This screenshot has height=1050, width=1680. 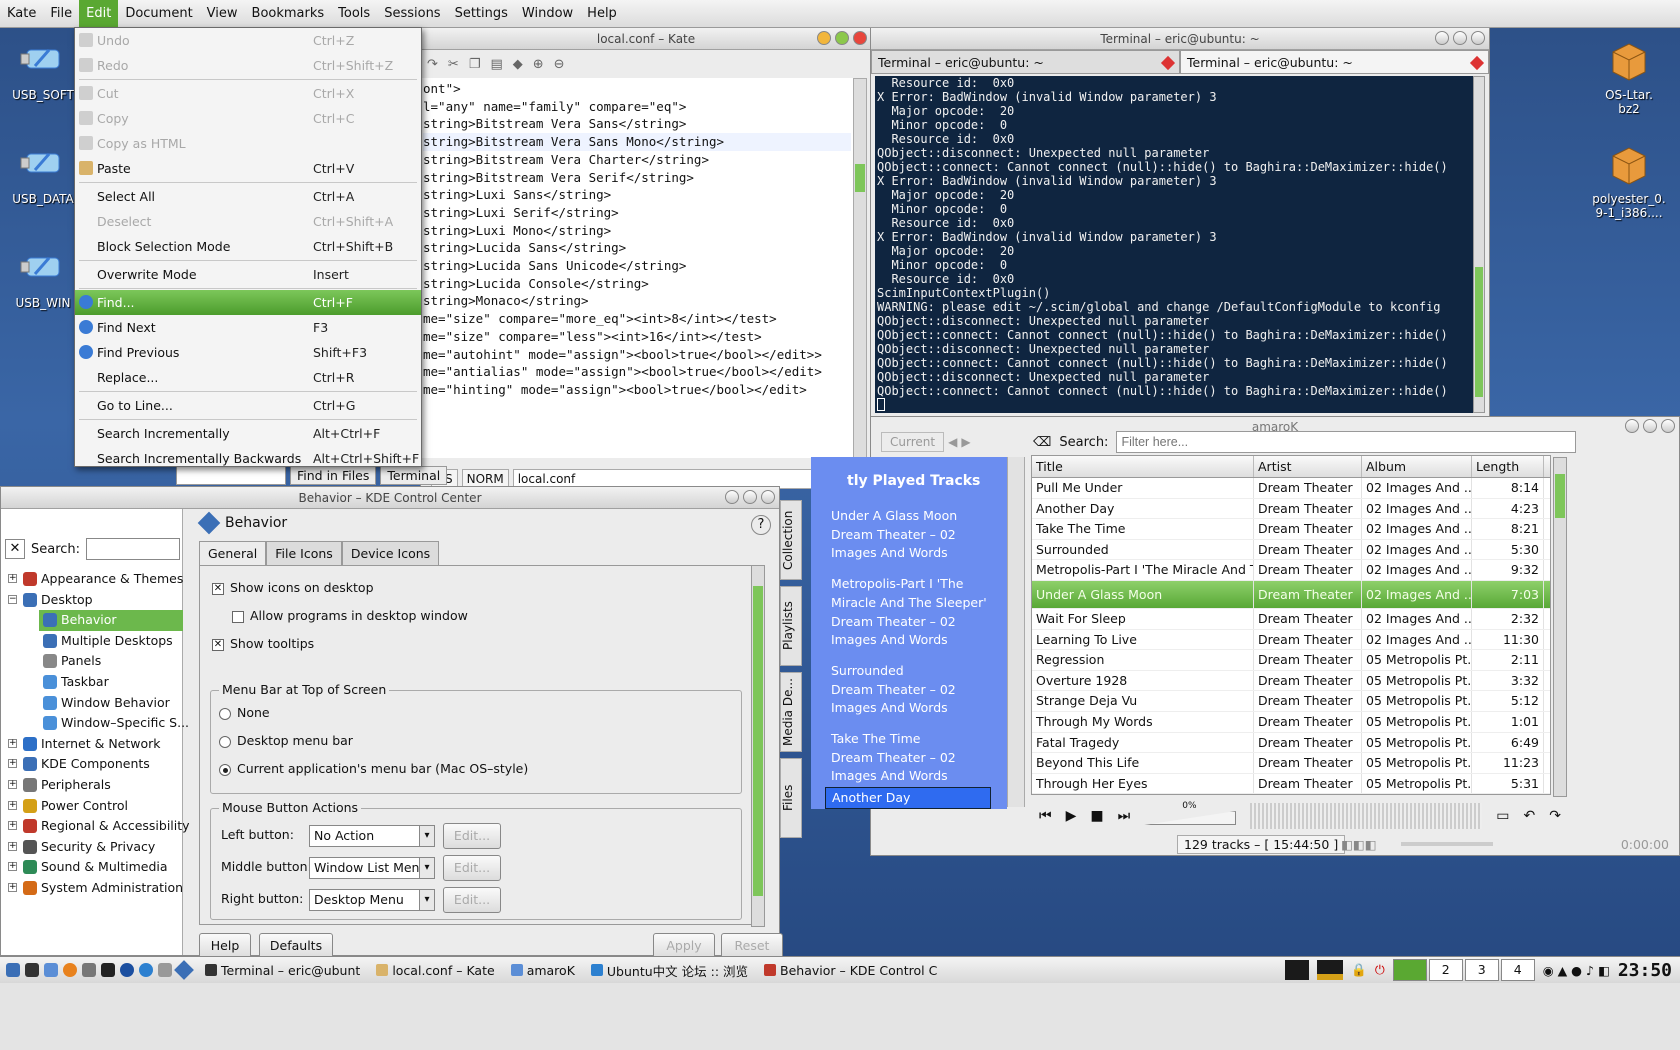 I want to click on menu-sessions: Sessions, so click(x=412, y=14).